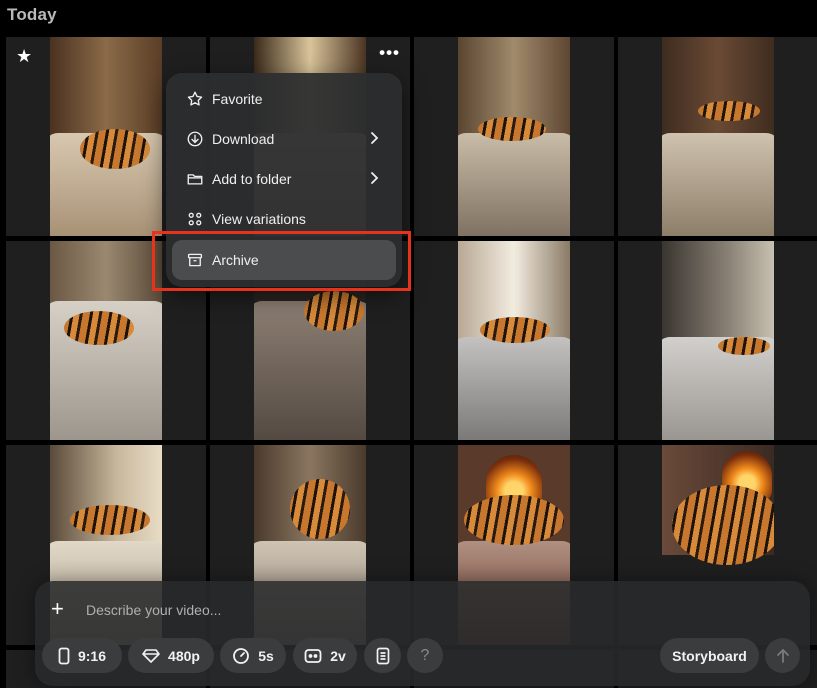  What do you see at coordinates (195, 179) in the screenshot?
I see `folder-icon` at bounding box center [195, 179].